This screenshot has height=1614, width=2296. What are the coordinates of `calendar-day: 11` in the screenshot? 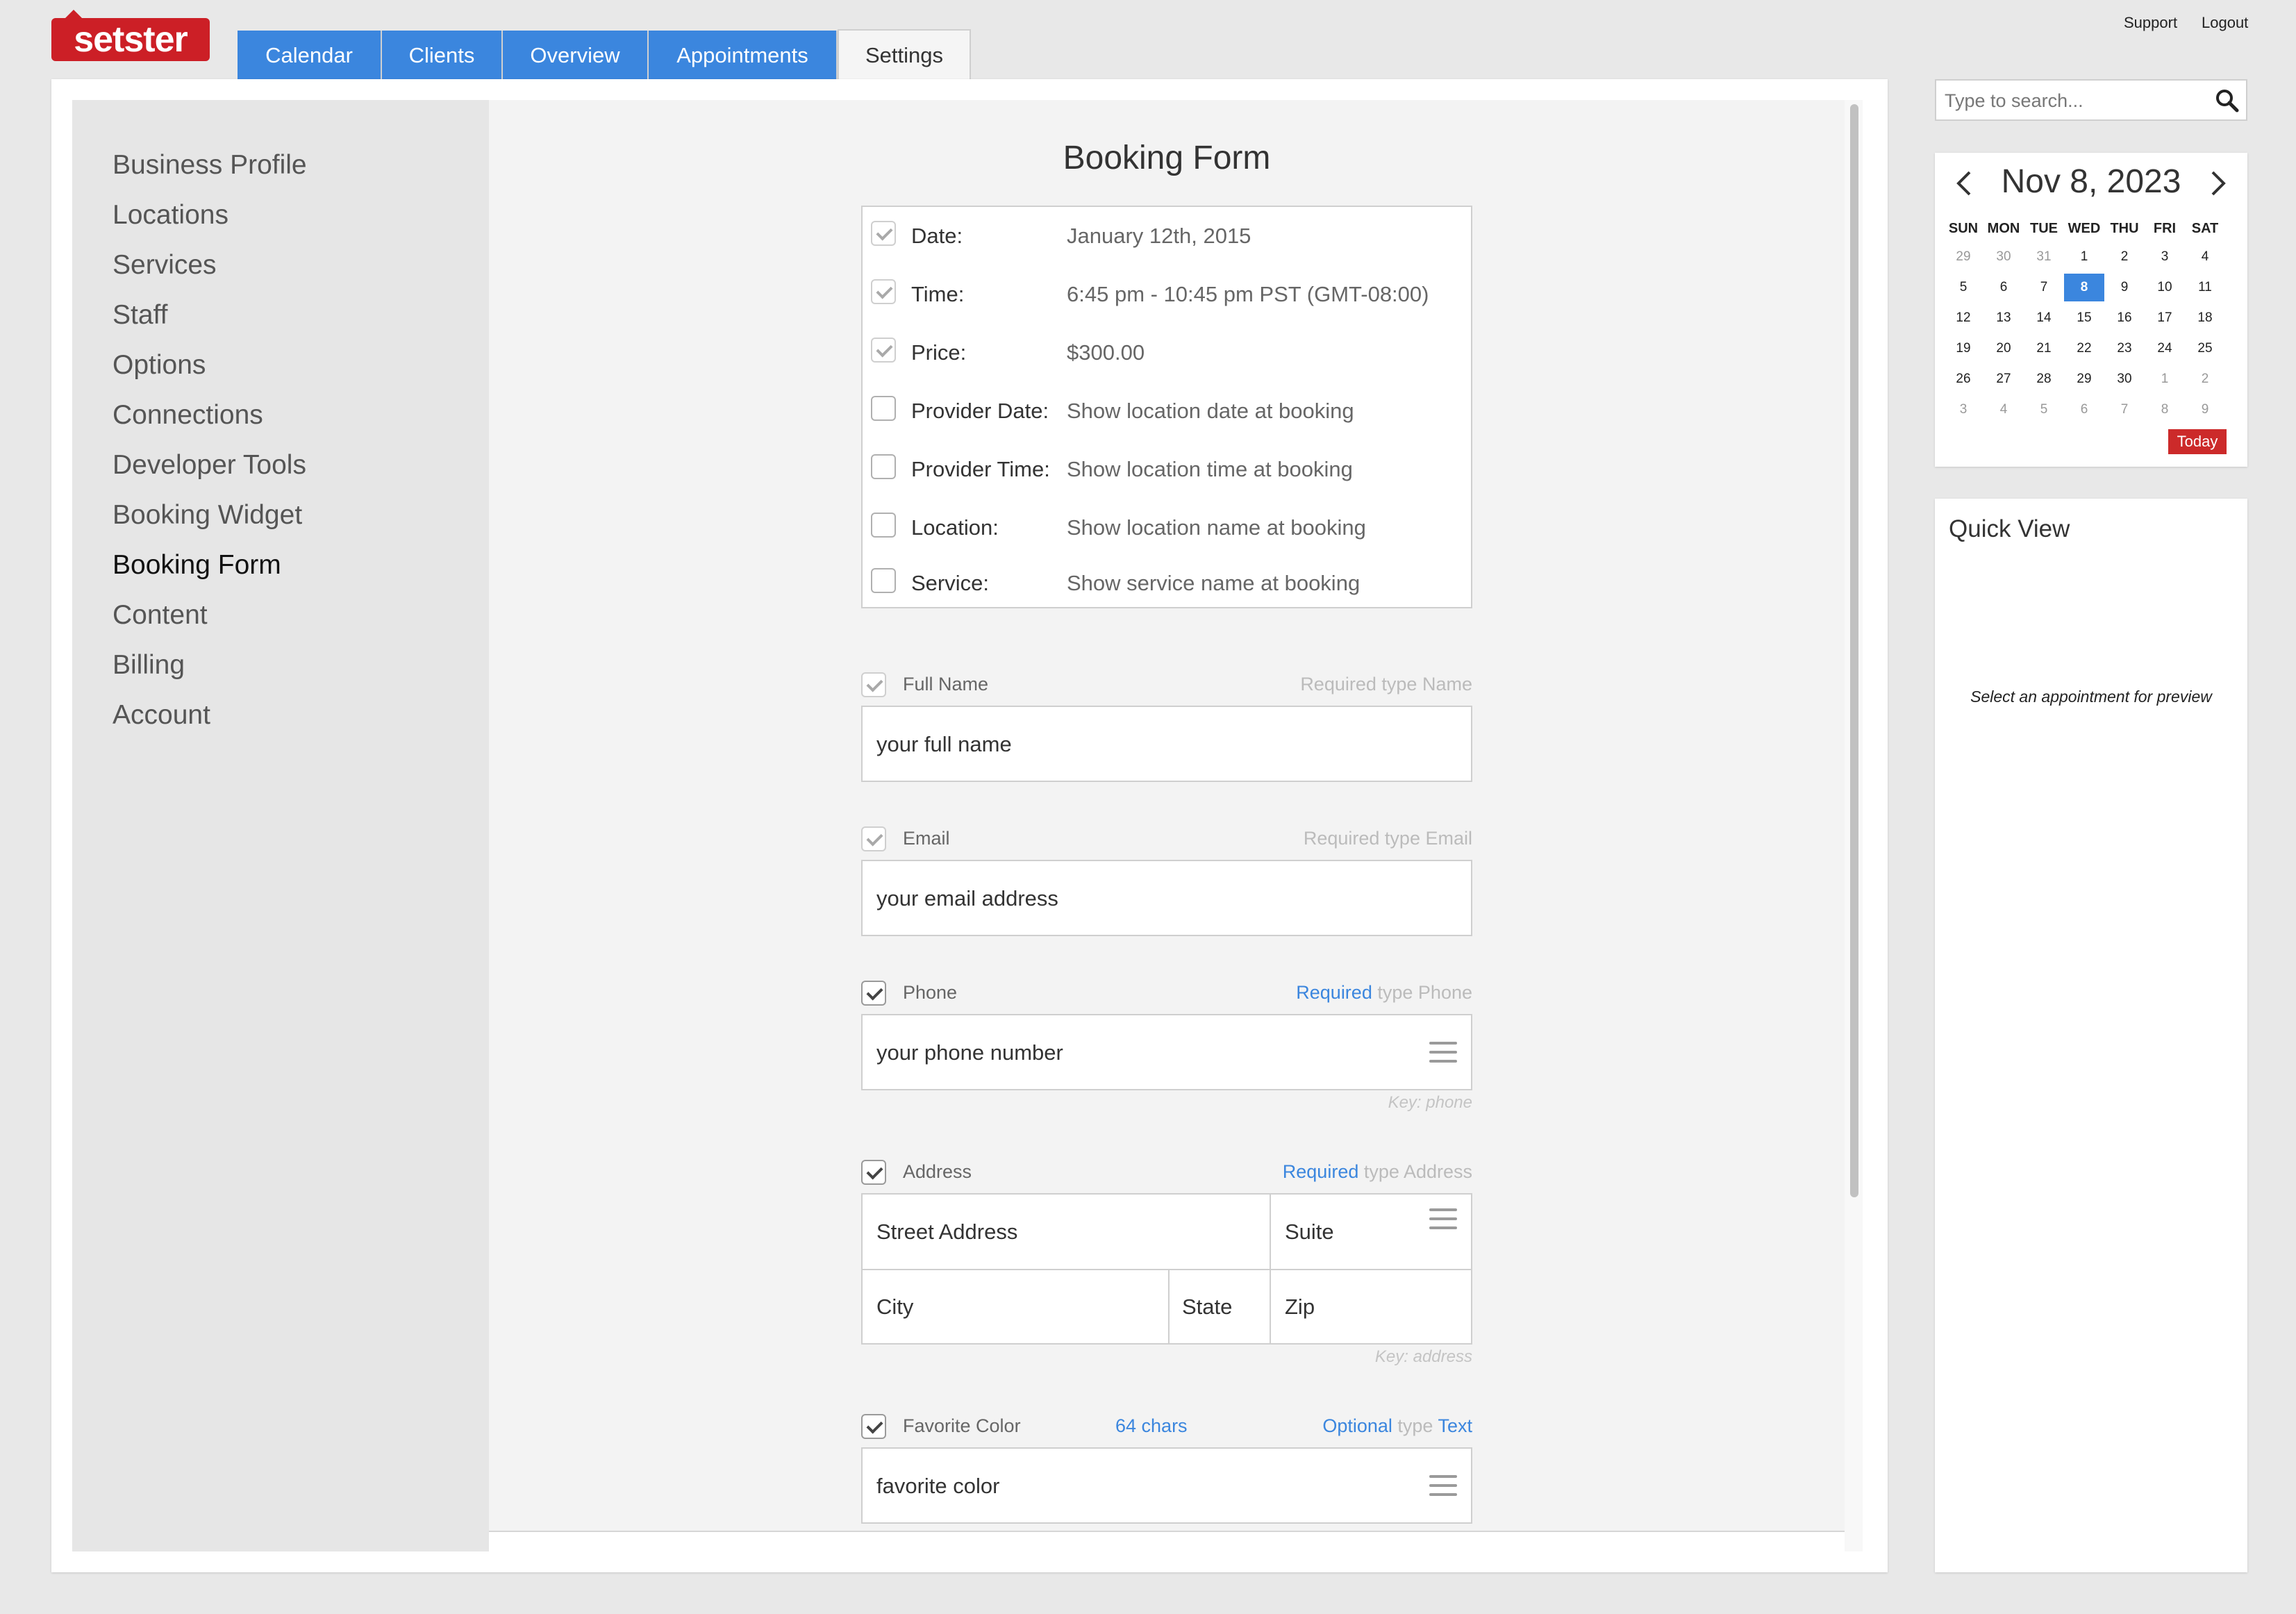 It's located at (2205, 287).